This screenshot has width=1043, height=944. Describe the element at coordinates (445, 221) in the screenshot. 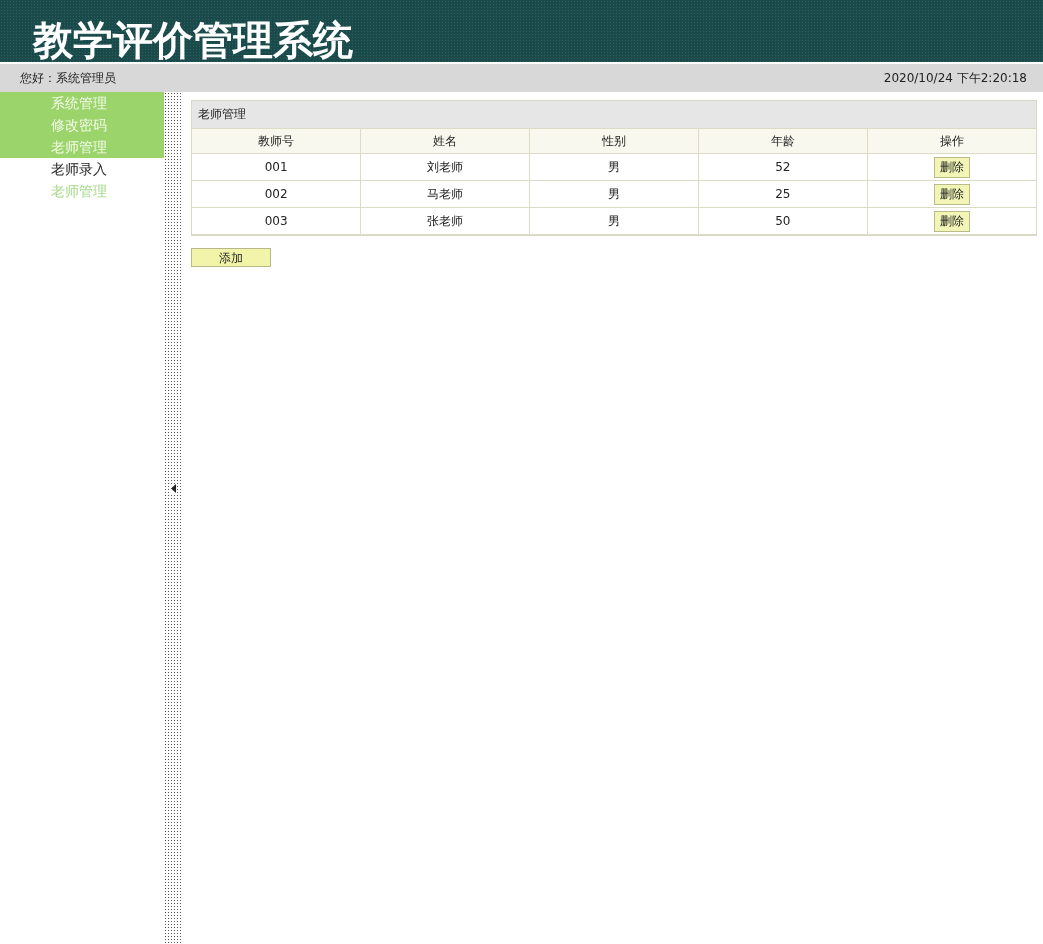

I see `table-cell: 张老师` at that location.